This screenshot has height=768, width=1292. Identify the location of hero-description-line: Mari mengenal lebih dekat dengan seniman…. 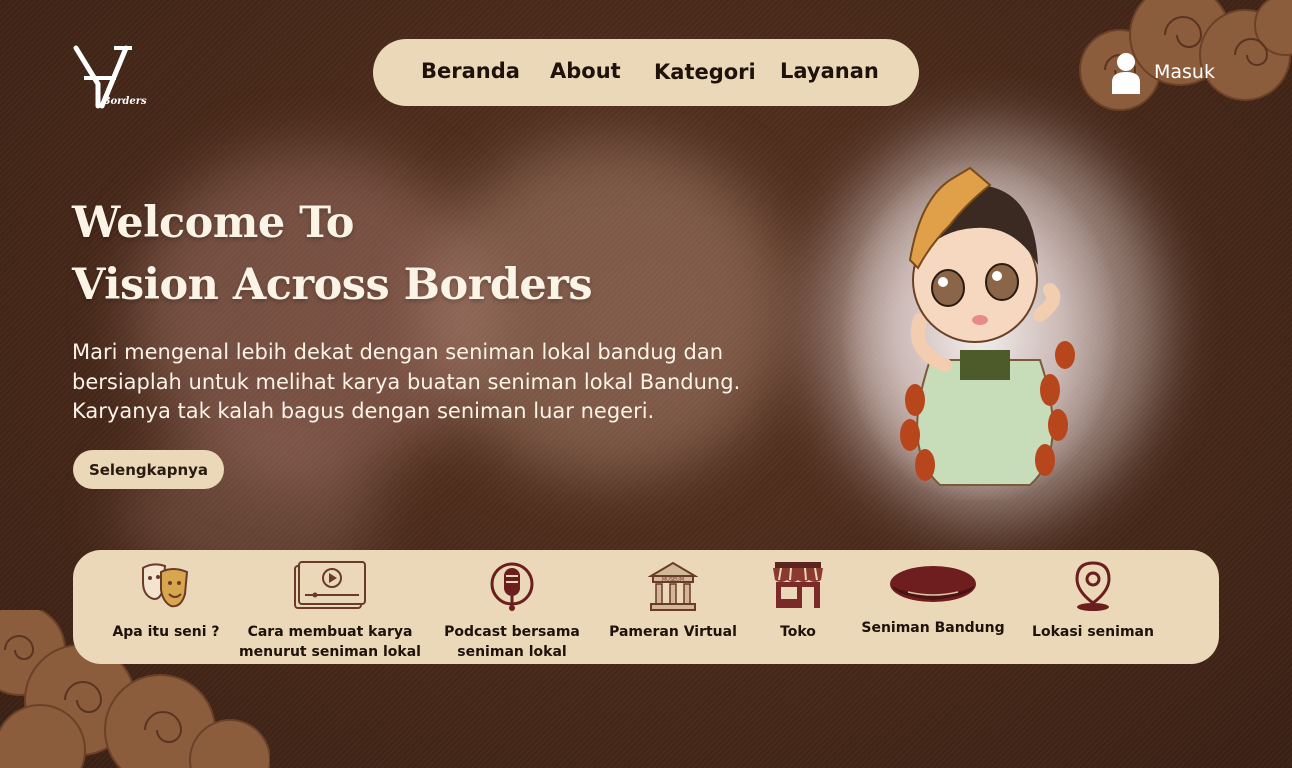
(398, 352).